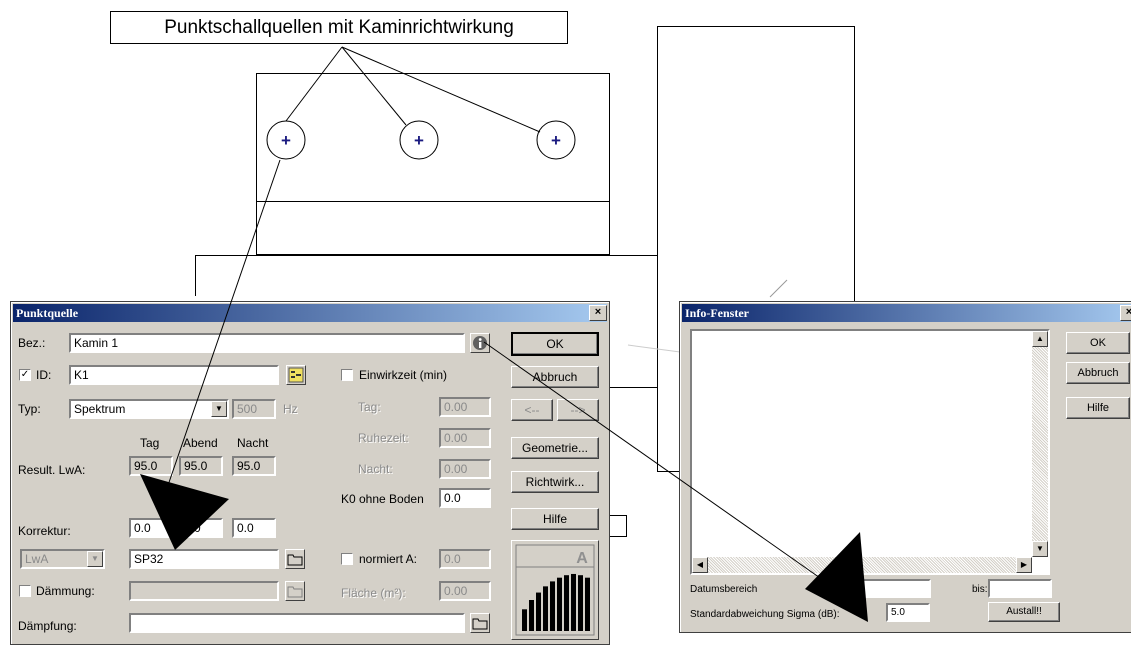 The width and height of the screenshot is (1131, 645). Describe the element at coordinates (151, 528) in the screenshot. I see `korrektur-tag: 0.0` at that location.